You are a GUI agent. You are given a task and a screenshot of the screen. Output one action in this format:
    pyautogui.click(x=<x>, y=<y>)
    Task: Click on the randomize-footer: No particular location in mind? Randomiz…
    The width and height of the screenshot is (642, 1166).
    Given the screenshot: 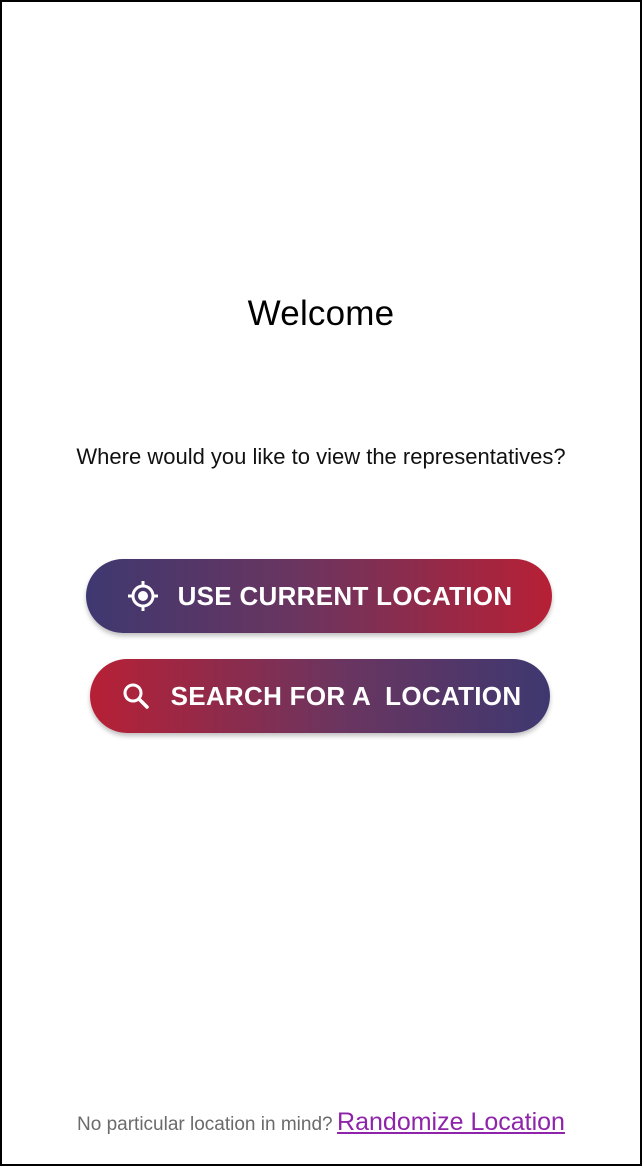 What is the action you would take?
    pyautogui.click(x=321, y=1122)
    